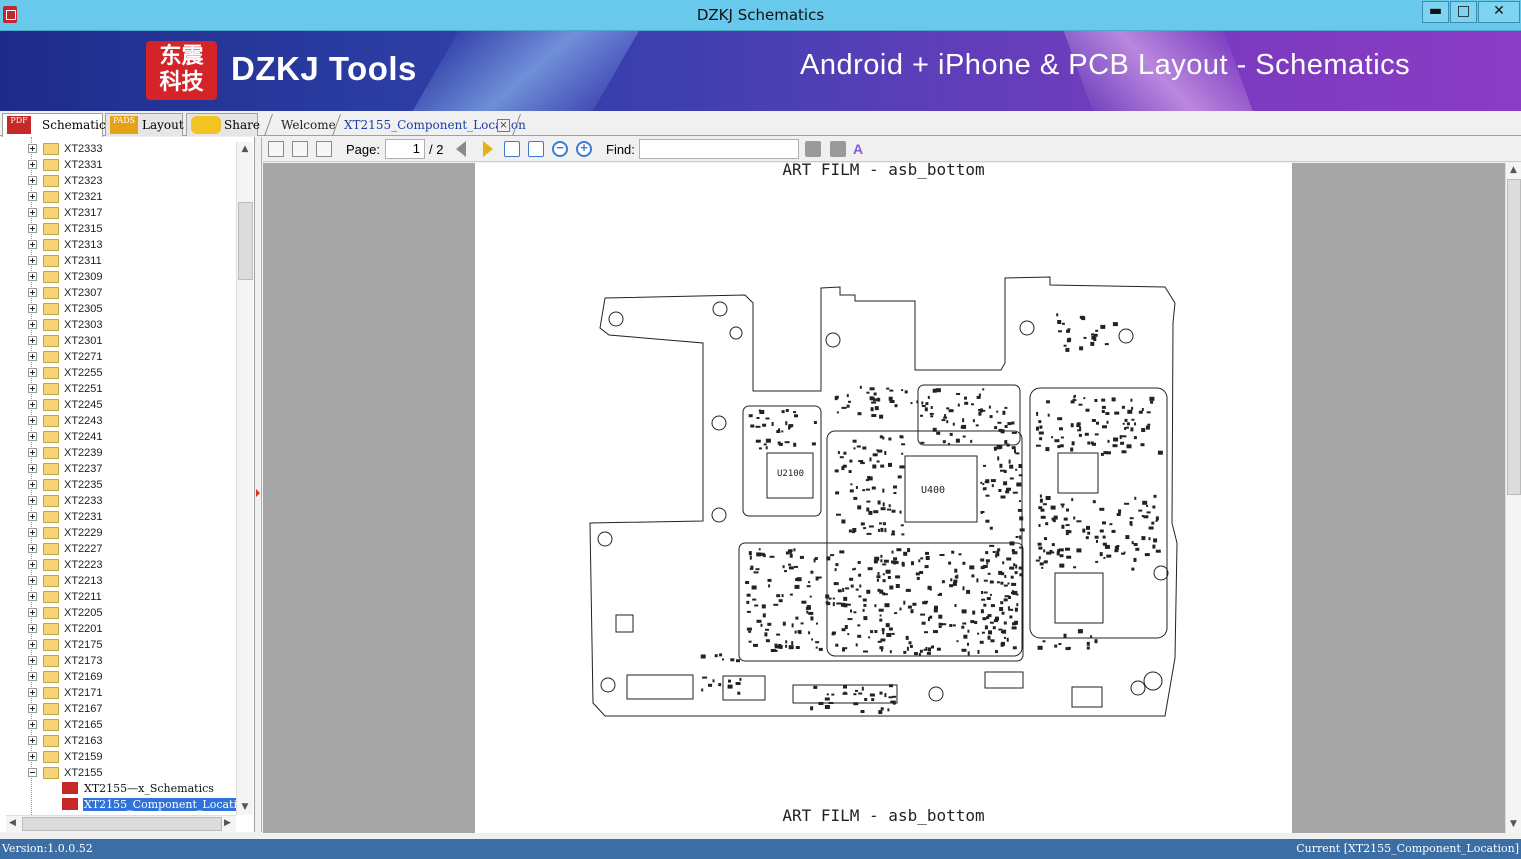 This screenshot has width=1521, height=859. Describe the element at coordinates (584, 148) in the screenshot. I see `zoom-in-icon: +` at that location.